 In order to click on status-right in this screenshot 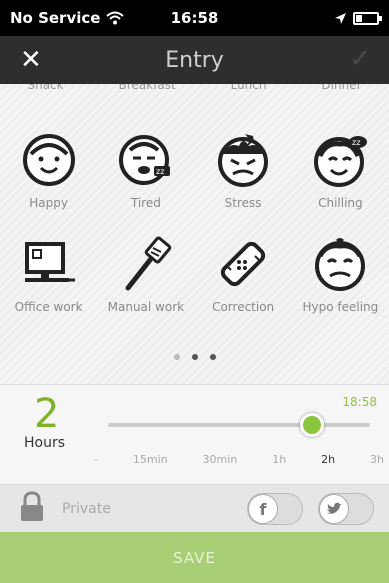, I will do `click(358, 18)`.